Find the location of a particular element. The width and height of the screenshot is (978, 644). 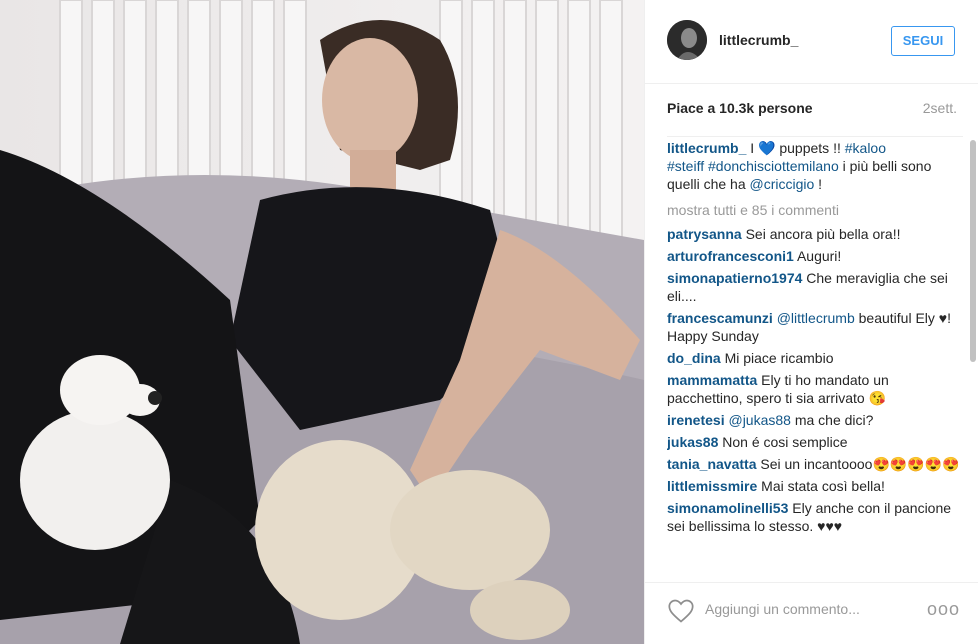

mention-link: @littlecrumb is located at coordinates (816, 318).